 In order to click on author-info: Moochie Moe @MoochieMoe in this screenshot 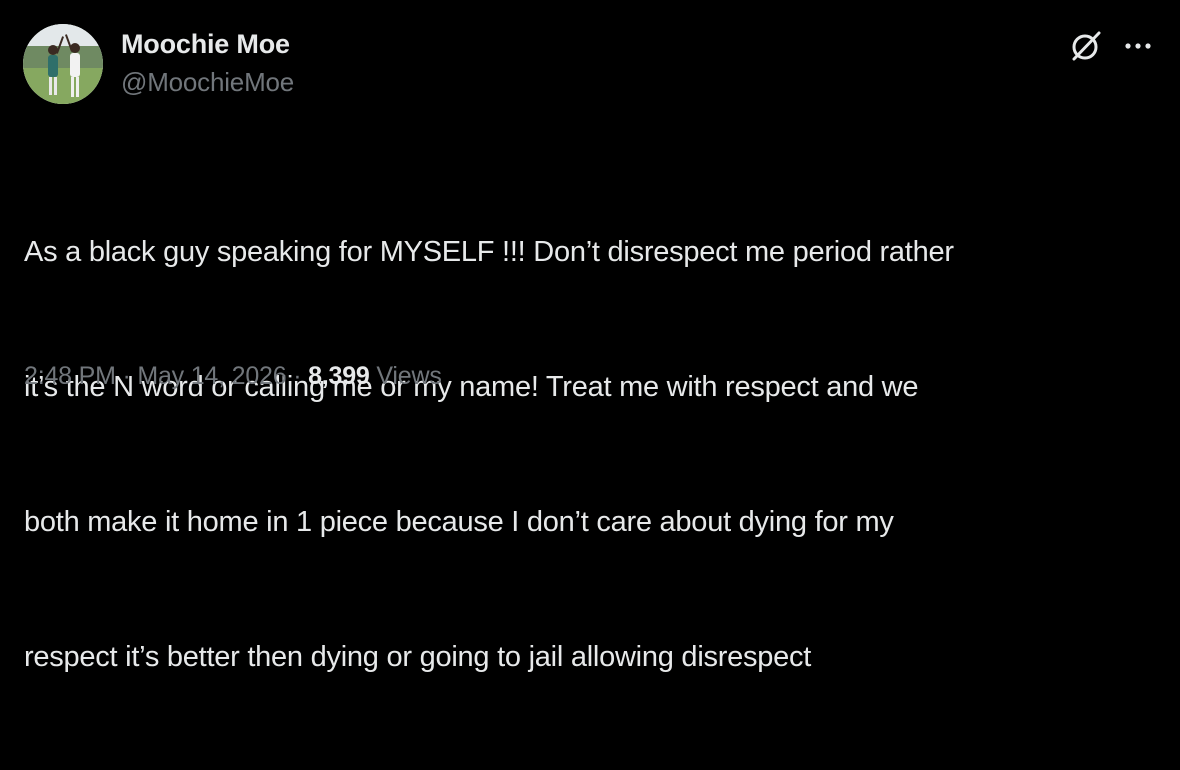, I will do `click(207, 63)`.